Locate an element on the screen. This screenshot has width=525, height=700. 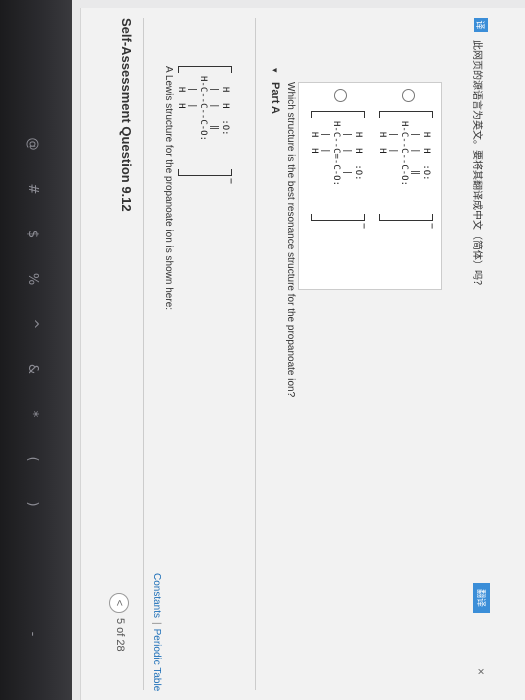
prev-question-button: < is located at coordinates (119, 603).